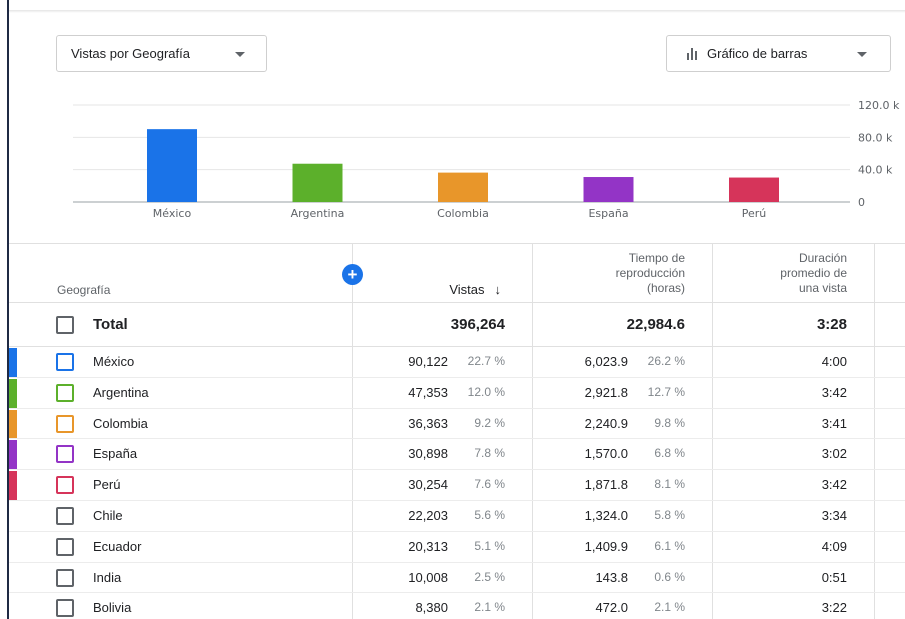 This screenshot has height=619, width=905. I want to click on header-vistas-label: Vistas, so click(467, 289).